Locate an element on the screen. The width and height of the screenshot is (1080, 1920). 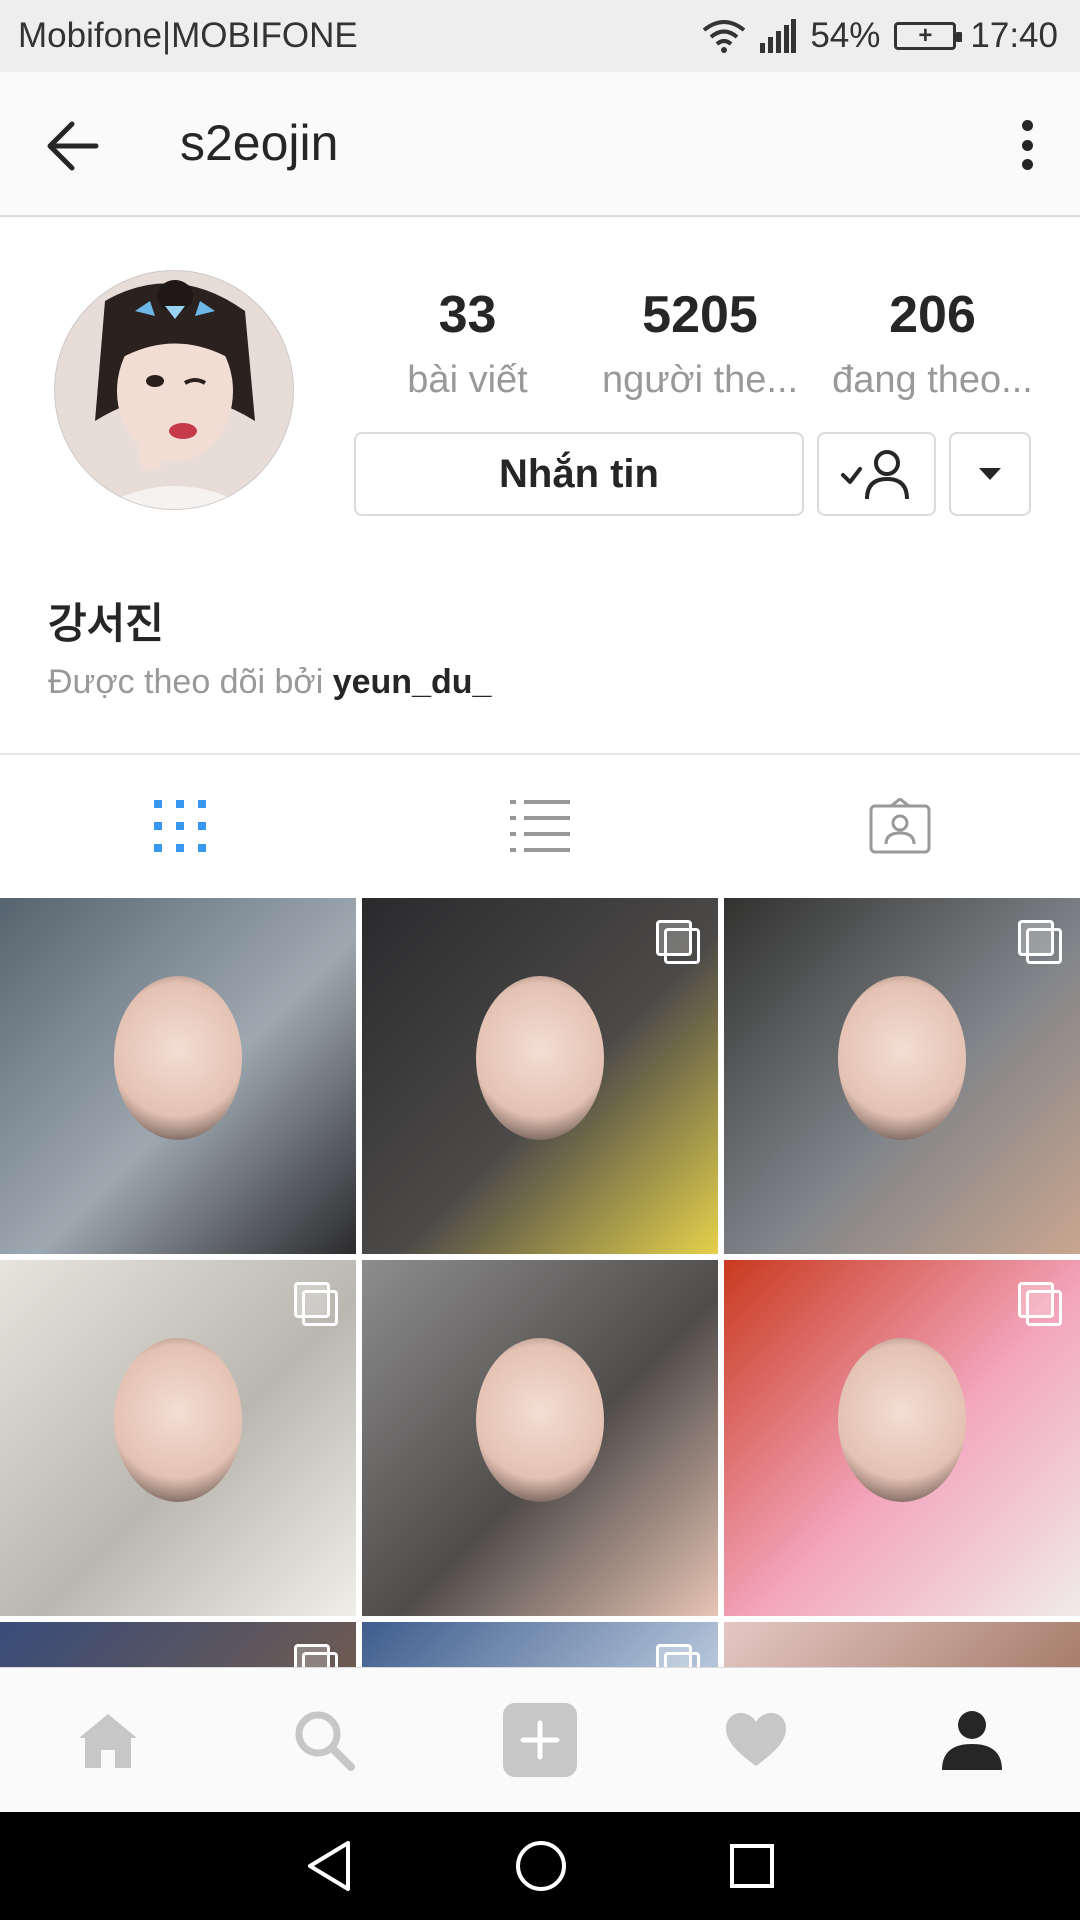
grid-icon is located at coordinates (180, 826).